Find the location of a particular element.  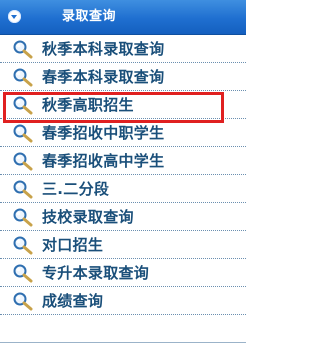

menu-item-technical-school: 技校录取查询 is located at coordinates (123, 217).